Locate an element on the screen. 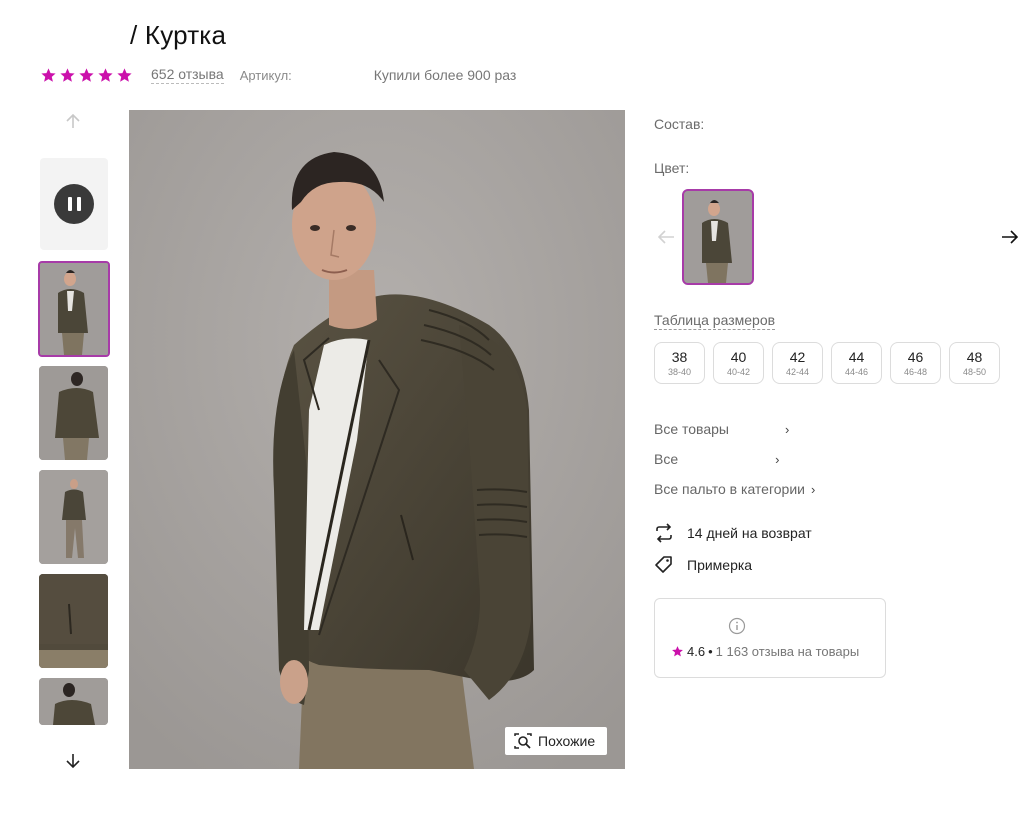  video-thumbnail is located at coordinates (74, 204).